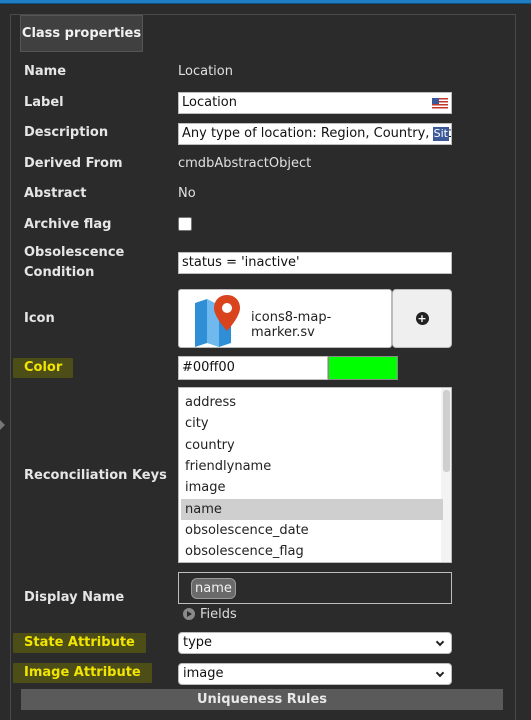  Describe the element at coordinates (43, 368) in the screenshot. I see `color-label: Color` at that location.